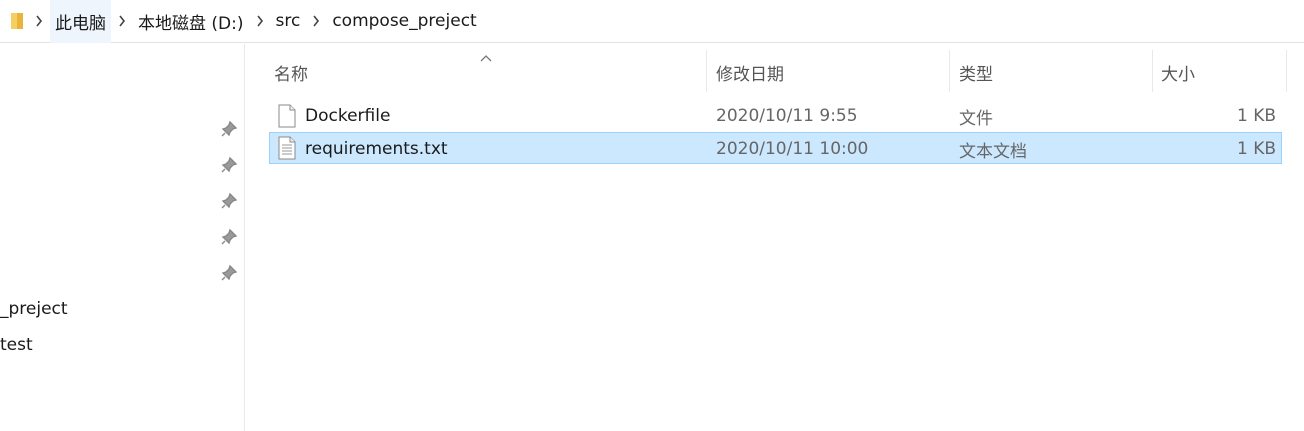 This screenshot has height=431, width=1304. What do you see at coordinates (652, 21) in the screenshot?
I see `address-bar: 此电脑 本地磁盘 (D:) src compose_preject` at bounding box center [652, 21].